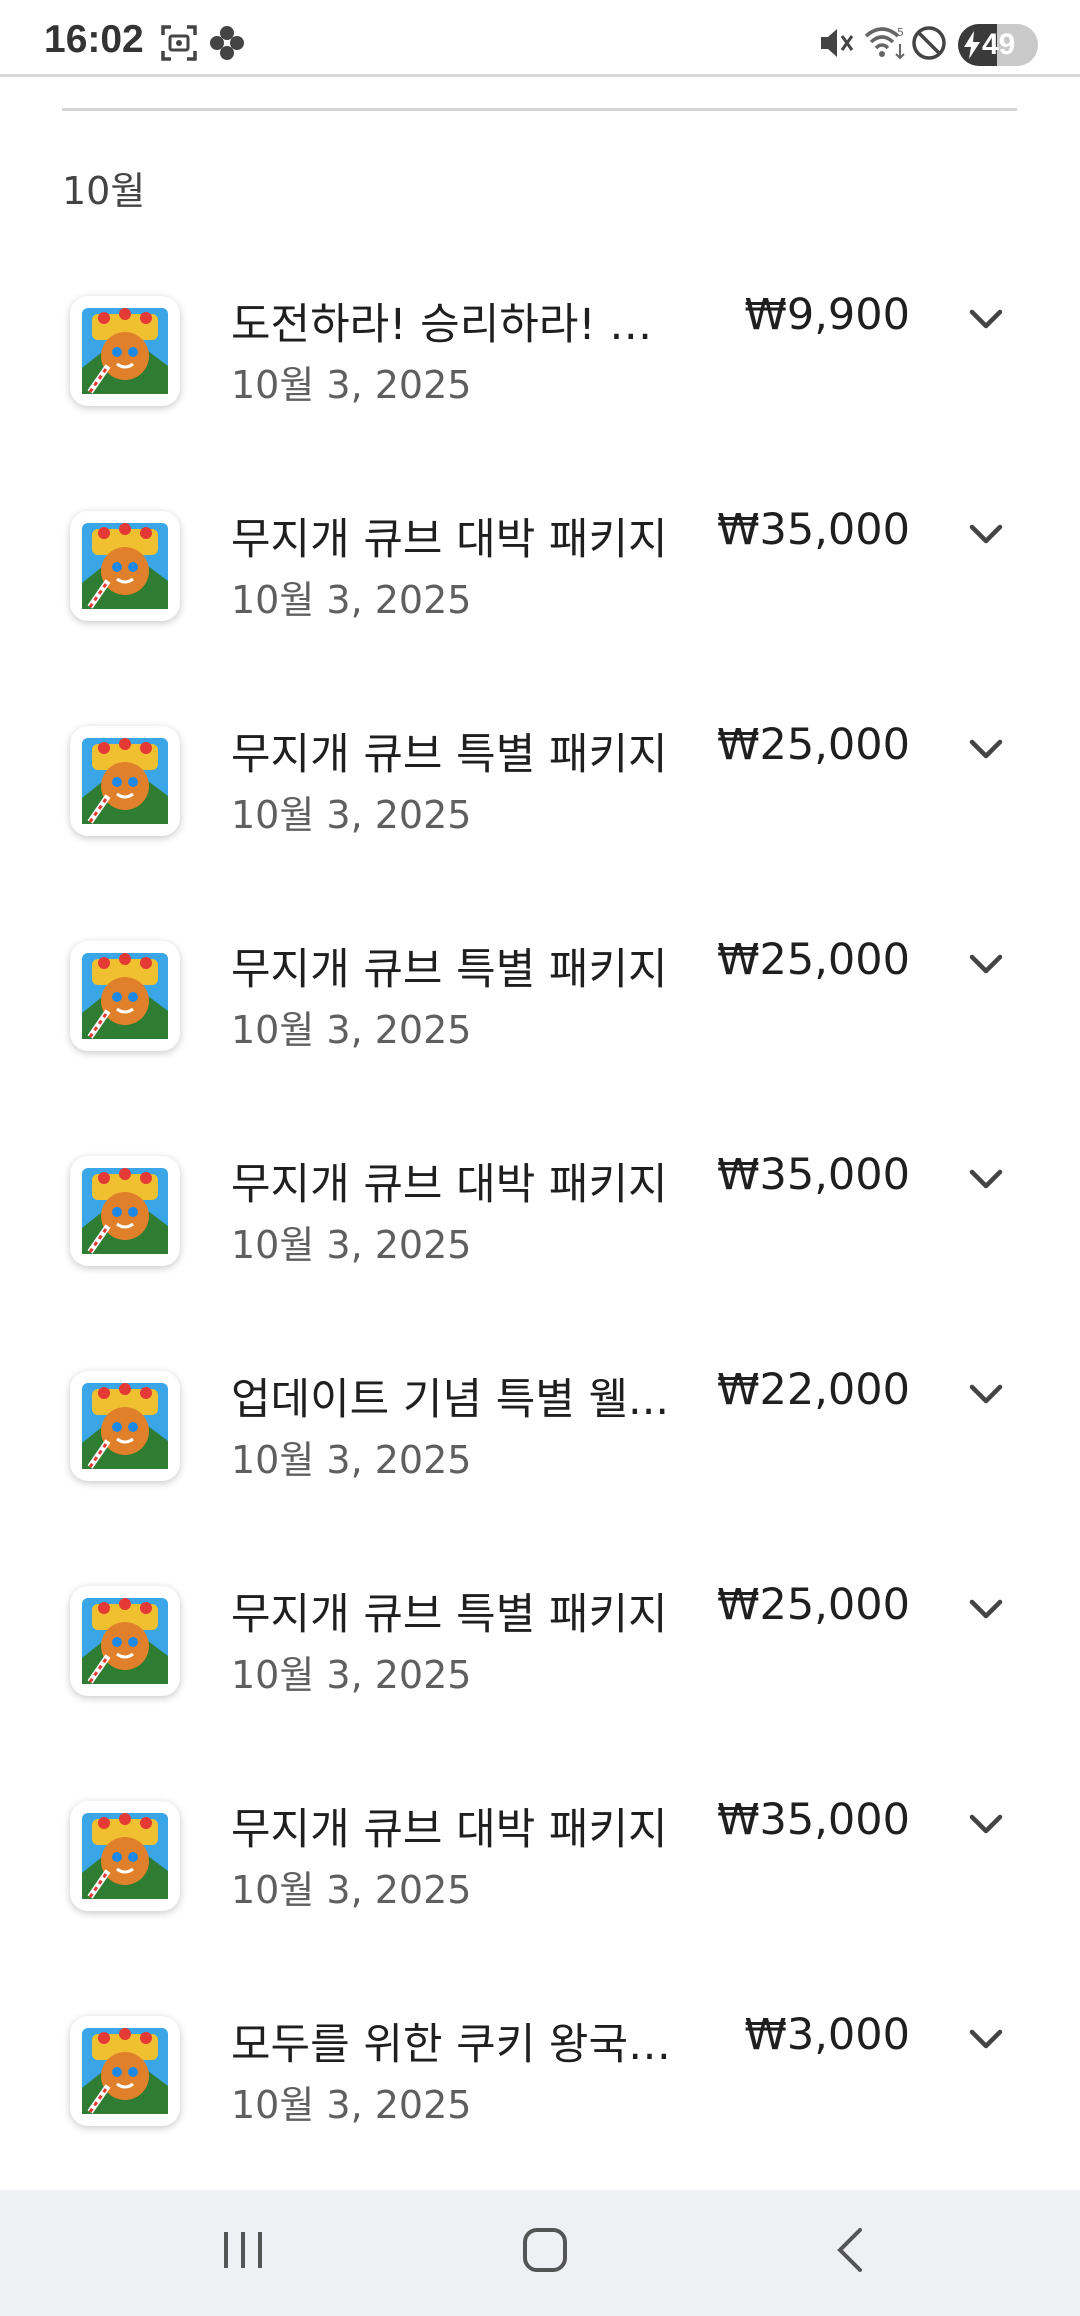 The width and height of the screenshot is (1080, 2316). I want to click on charging-icon, so click(972, 47).